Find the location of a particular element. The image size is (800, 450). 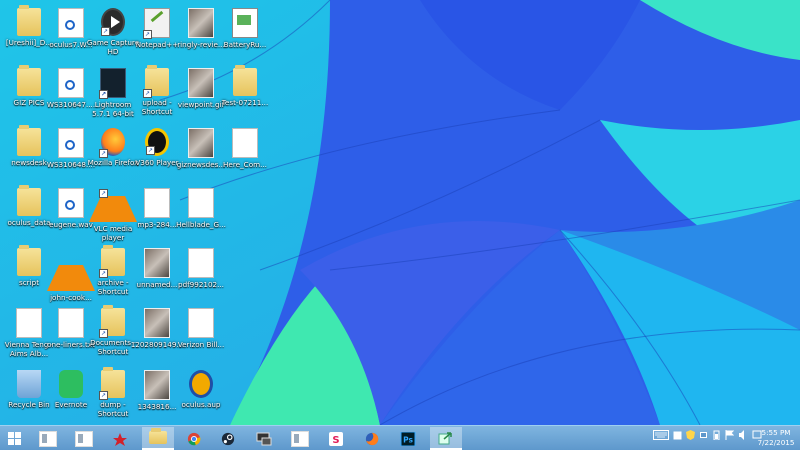

desktop-icon: GIZ PICS is located at coordinates (29, 93).